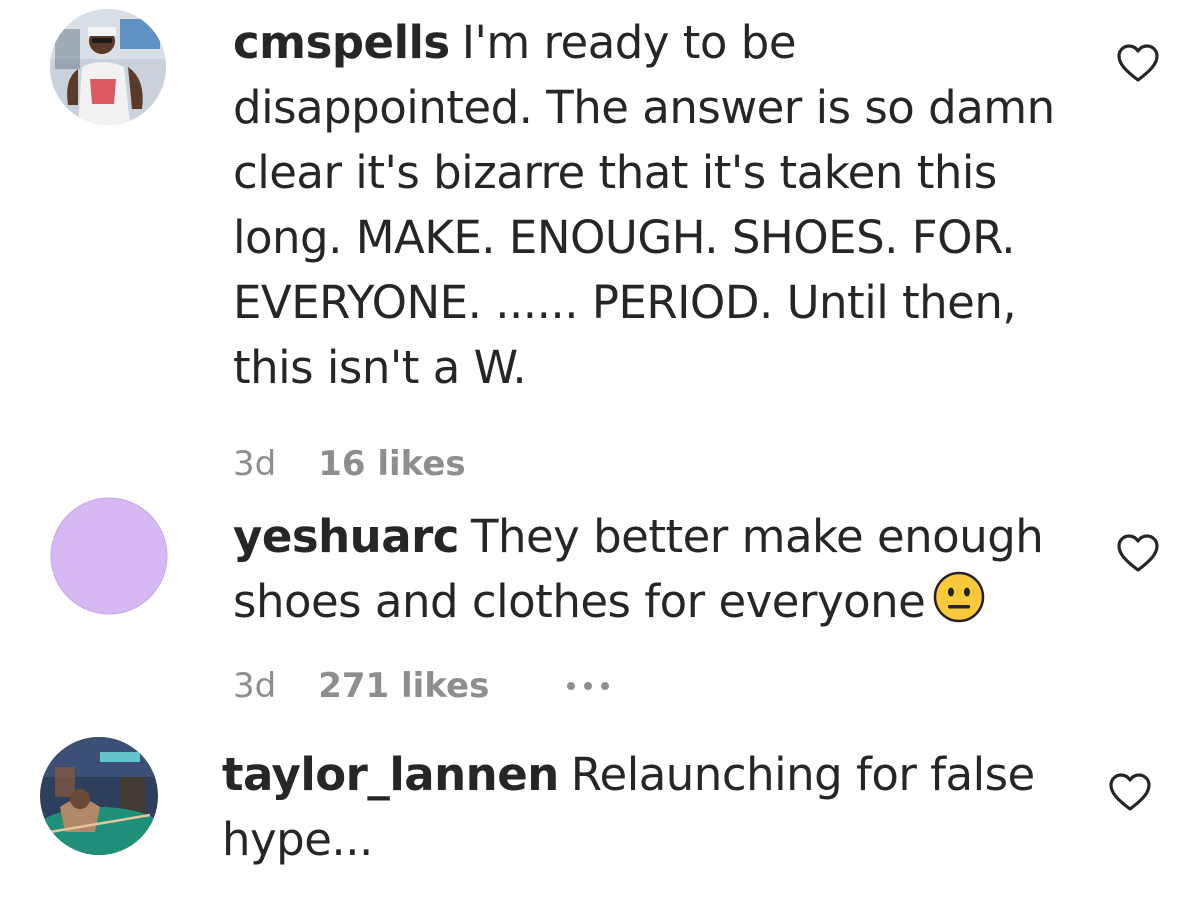  Describe the element at coordinates (346, 536) in the screenshot. I see `username-link: yeshuarc` at that location.